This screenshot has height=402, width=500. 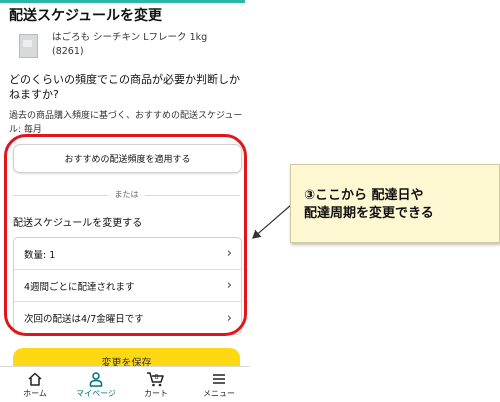 I want to click on callout-line2: 配達周期を変更できる, so click(x=369, y=213).